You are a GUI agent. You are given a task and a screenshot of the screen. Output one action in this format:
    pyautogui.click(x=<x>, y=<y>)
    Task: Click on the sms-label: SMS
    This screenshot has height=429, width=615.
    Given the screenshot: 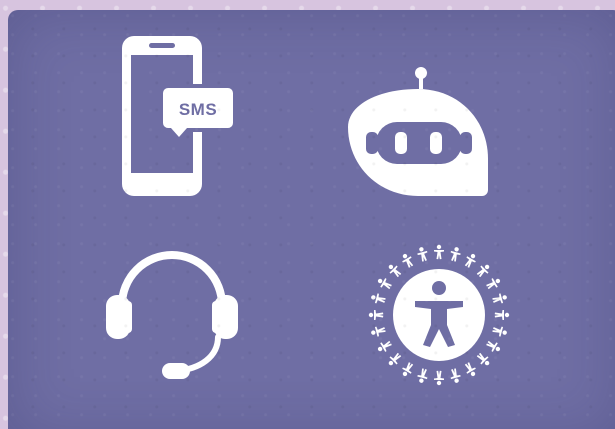 What is the action you would take?
    pyautogui.click(x=198, y=109)
    